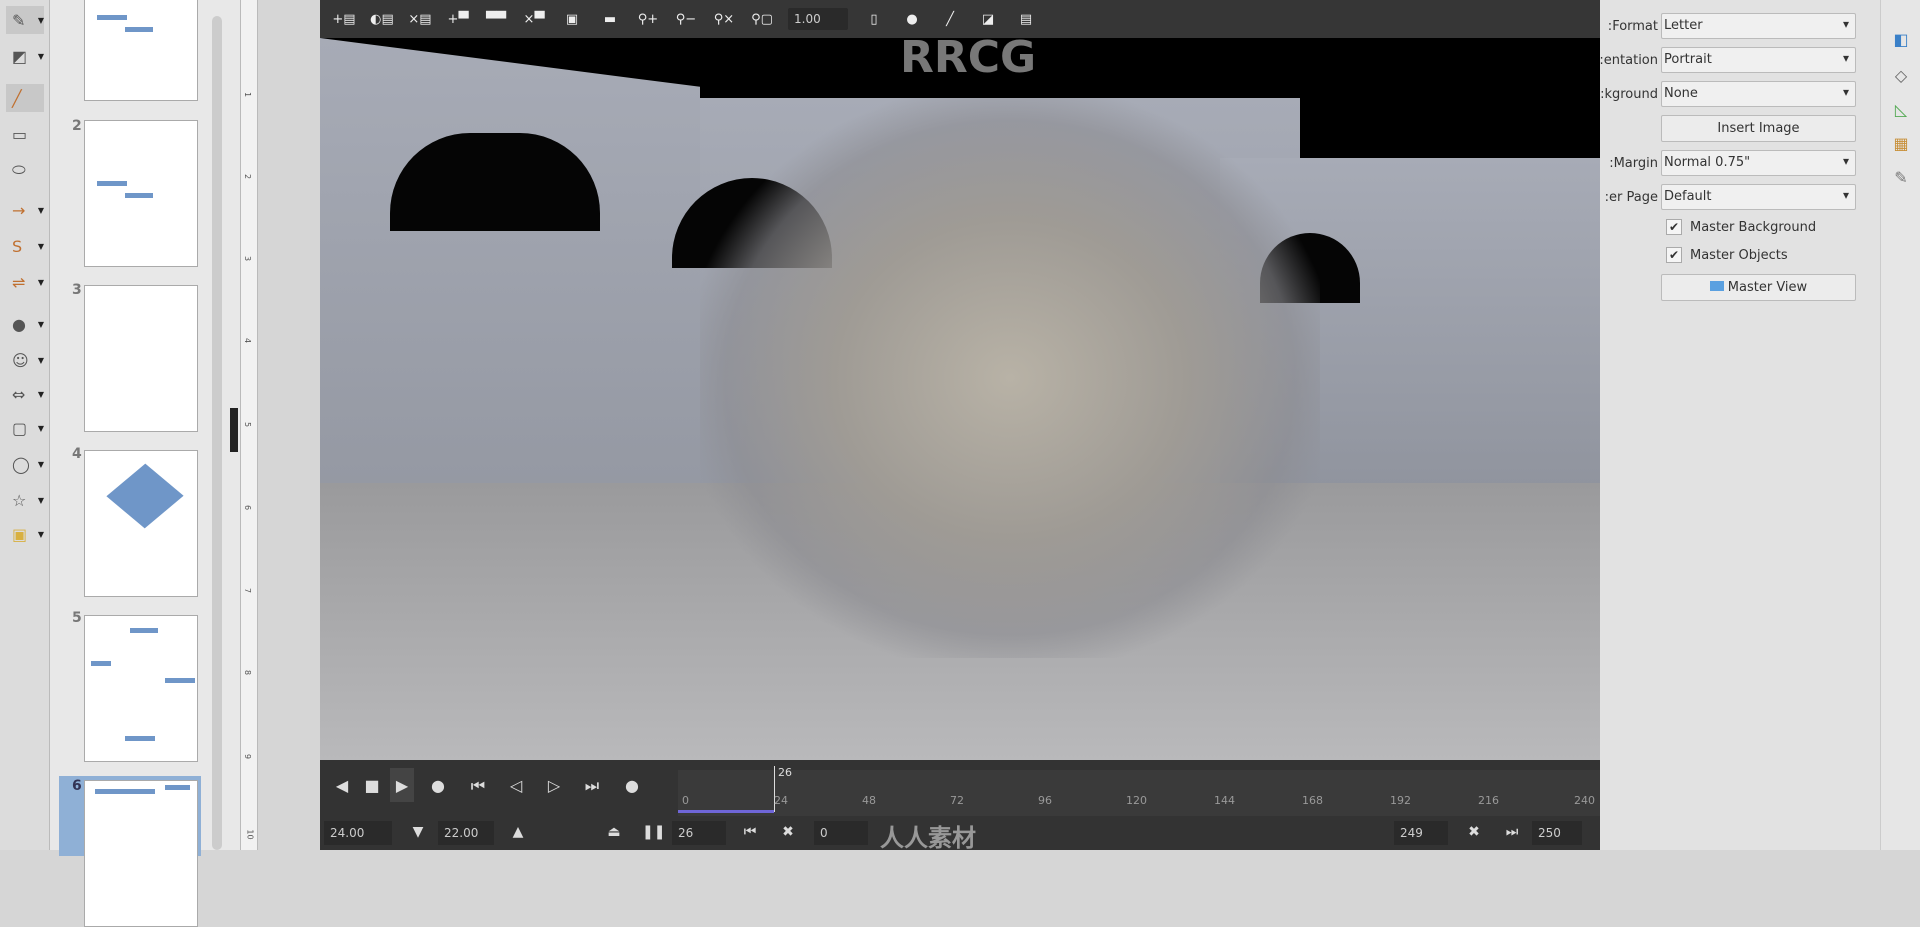 The width and height of the screenshot is (1920, 927). Describe the element at coordinates (818, 19) in the screenshot. I see `zoom-input: 1.00` at that location.